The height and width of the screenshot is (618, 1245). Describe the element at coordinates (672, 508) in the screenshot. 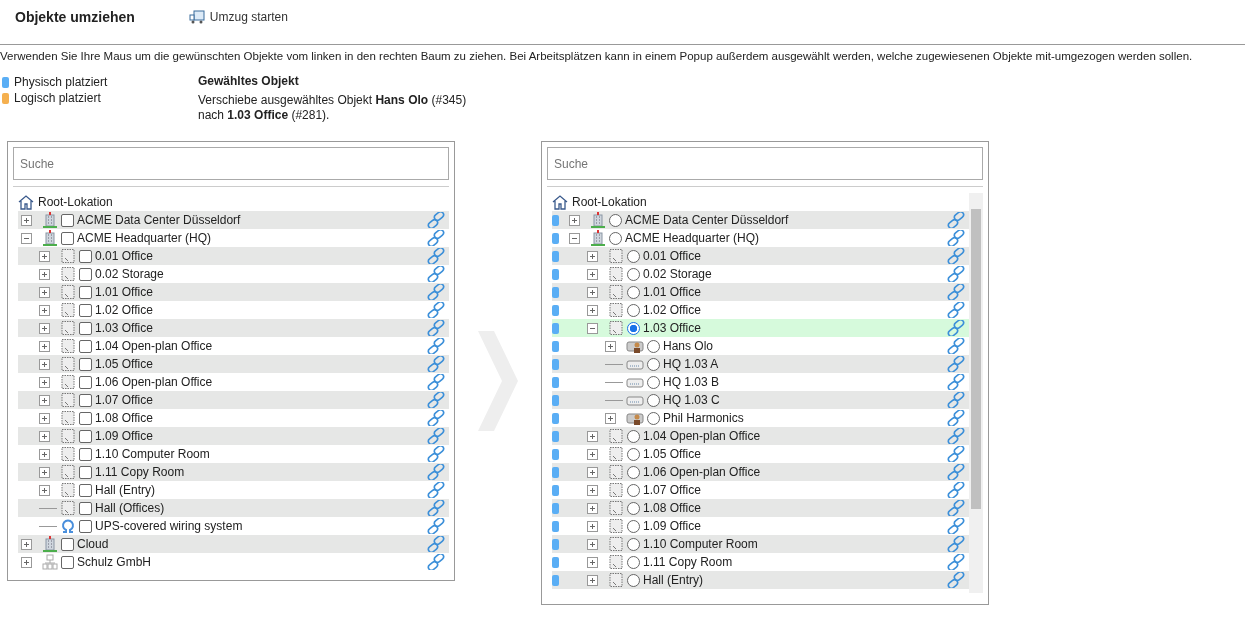

I see `tree-item: 1.08 Office` at that location.